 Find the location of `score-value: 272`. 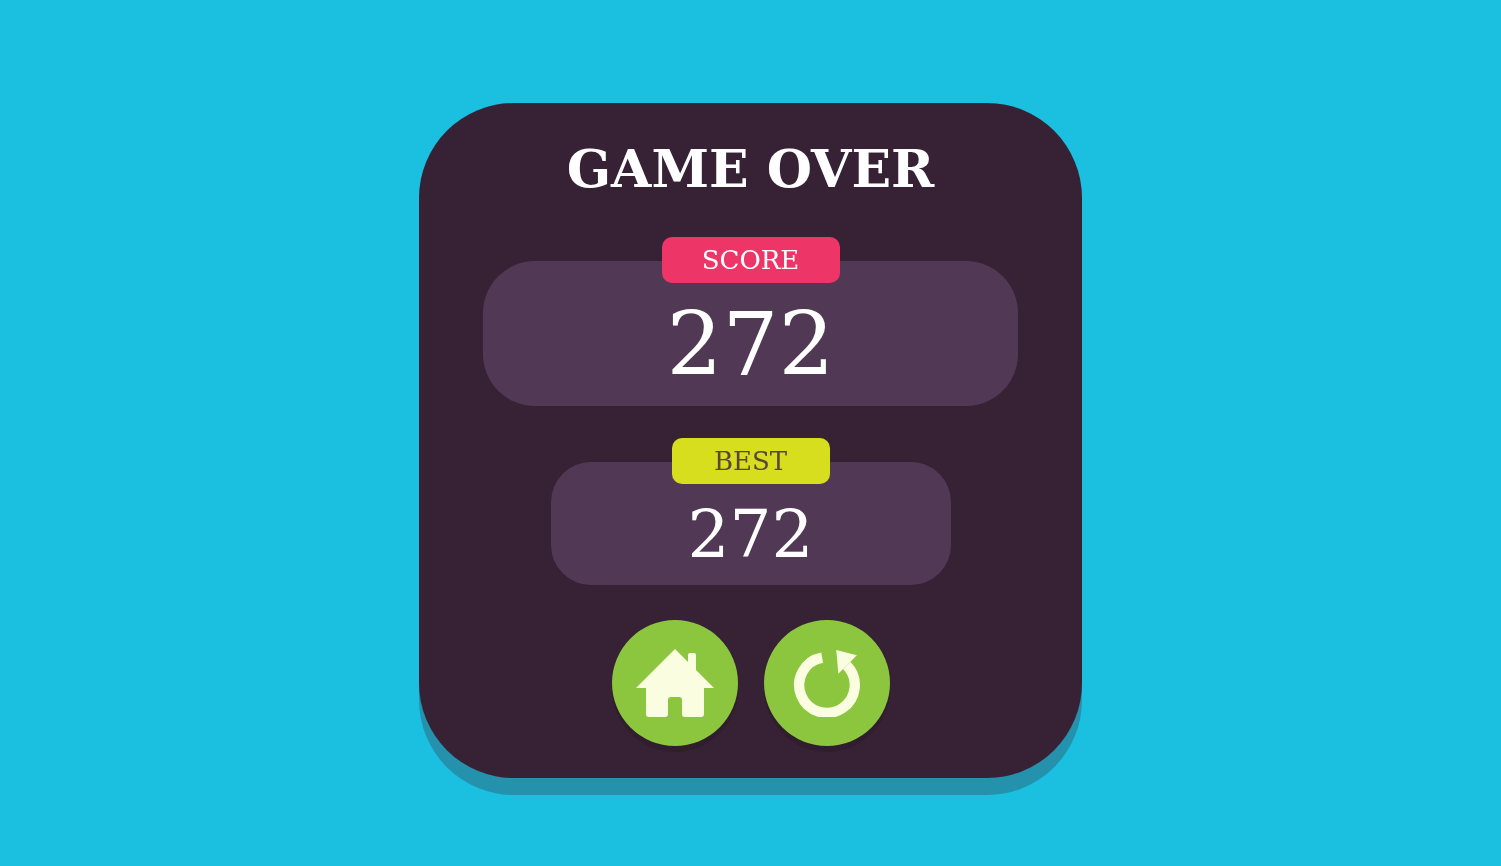

score-value: 272 is located at coordinates (750, 344).